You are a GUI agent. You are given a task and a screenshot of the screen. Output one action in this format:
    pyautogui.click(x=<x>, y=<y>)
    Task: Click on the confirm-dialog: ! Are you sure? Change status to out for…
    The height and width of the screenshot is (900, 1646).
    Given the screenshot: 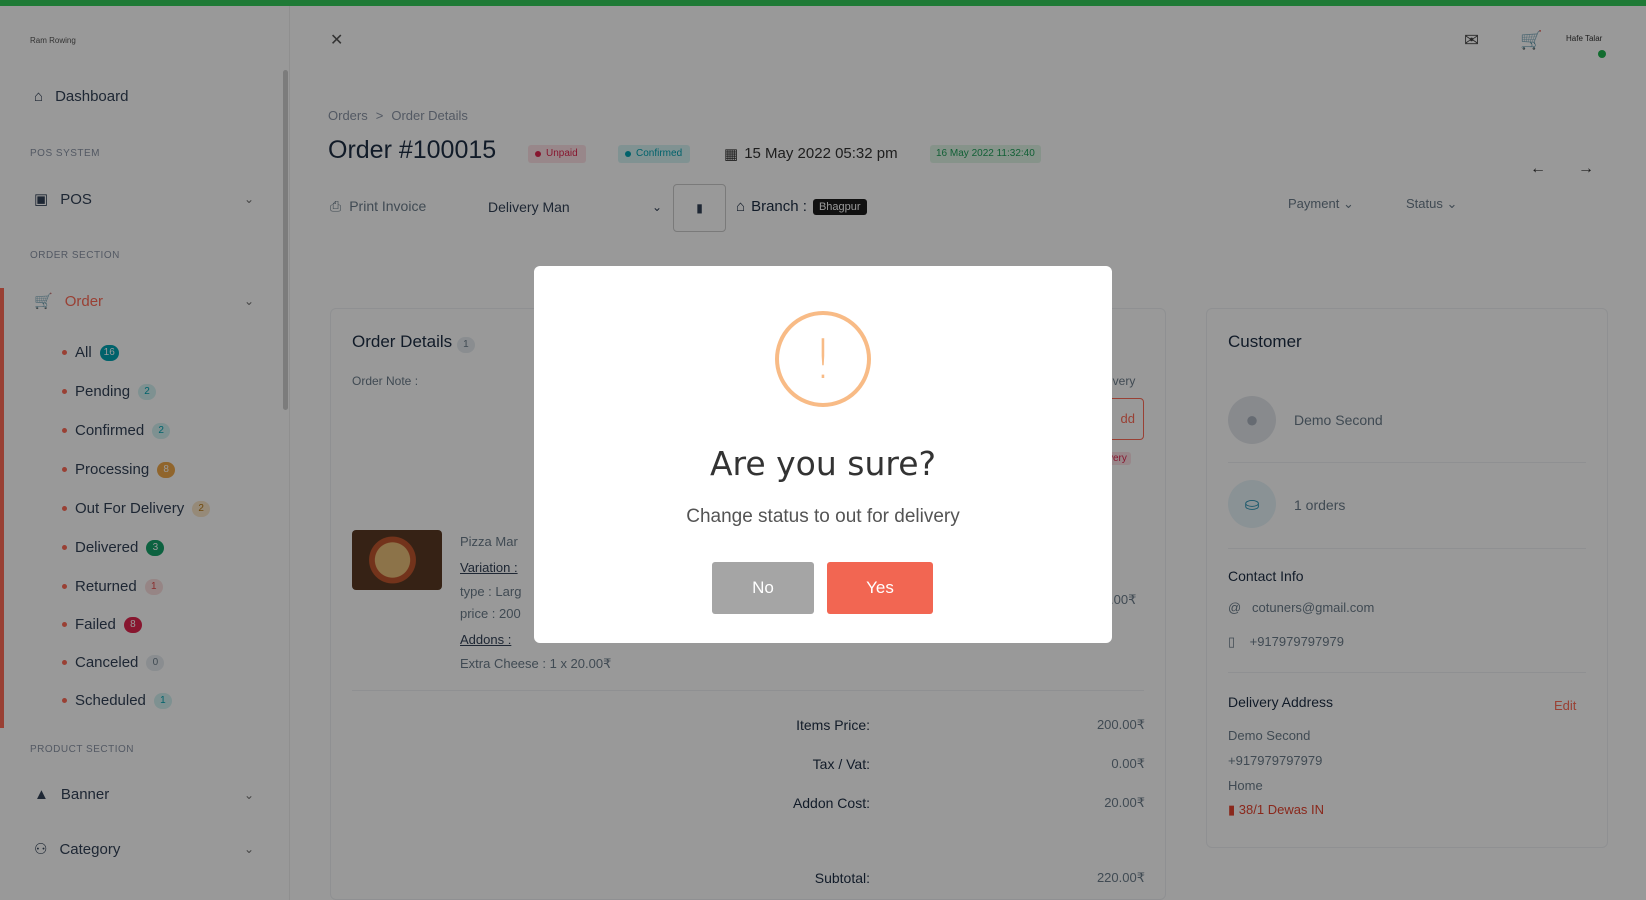 What is the action you would take?
    pyautogui.click(x=823, y=454)
    